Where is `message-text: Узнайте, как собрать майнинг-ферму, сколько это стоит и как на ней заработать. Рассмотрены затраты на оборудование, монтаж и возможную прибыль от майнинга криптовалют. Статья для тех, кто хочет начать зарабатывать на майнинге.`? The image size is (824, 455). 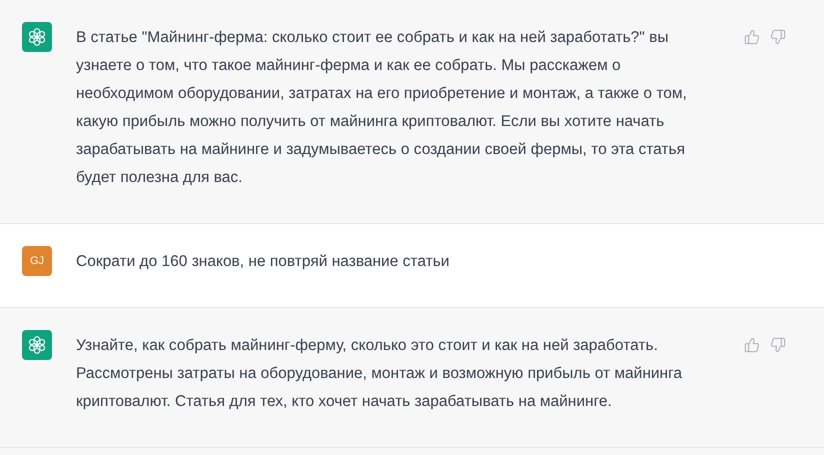 message-text: Узнайте, как собрать майнинг-ферму, сколько это стоит и как на ней заработать. Рассмотрены затраты на оборудование, монтаж и возможную прибыль от майнинга криптовалют. Статья для тех, кто хочет начать зарабатывать на майнинге. is located at coordinates (380, 374).